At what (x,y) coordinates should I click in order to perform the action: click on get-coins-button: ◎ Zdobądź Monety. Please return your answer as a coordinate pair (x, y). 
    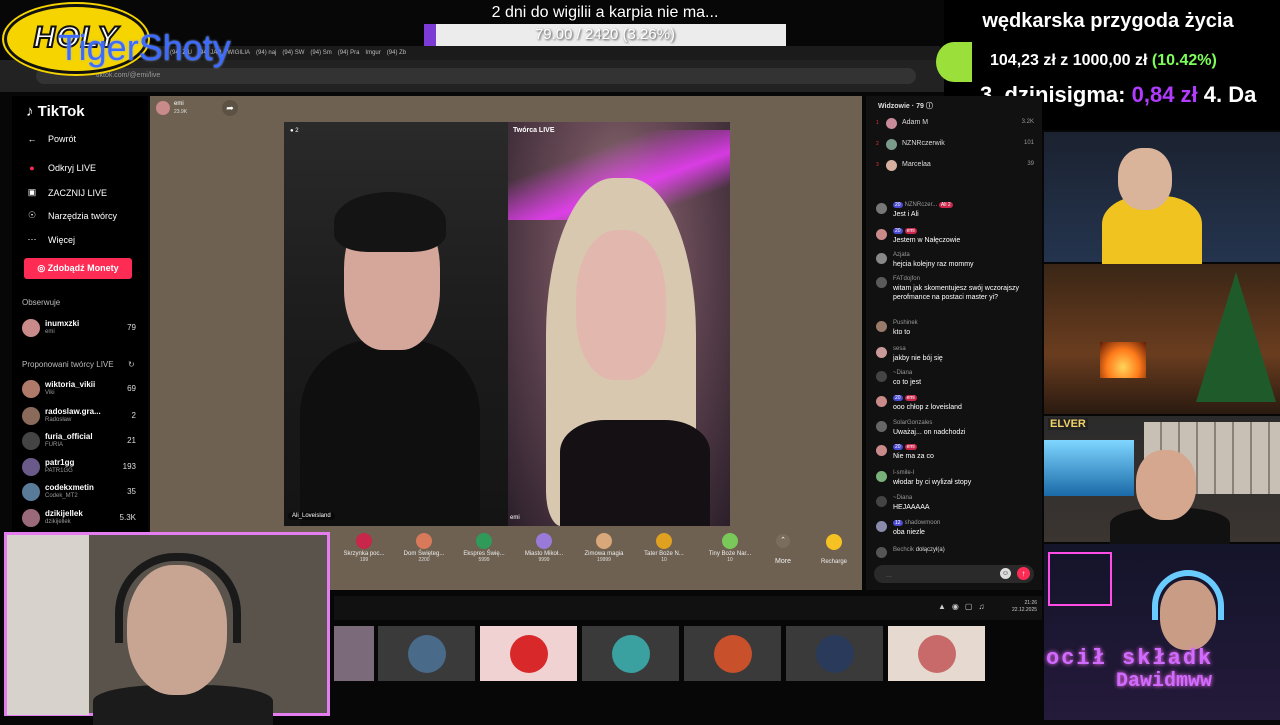
    Looking at the image, I should click on (78, 268).